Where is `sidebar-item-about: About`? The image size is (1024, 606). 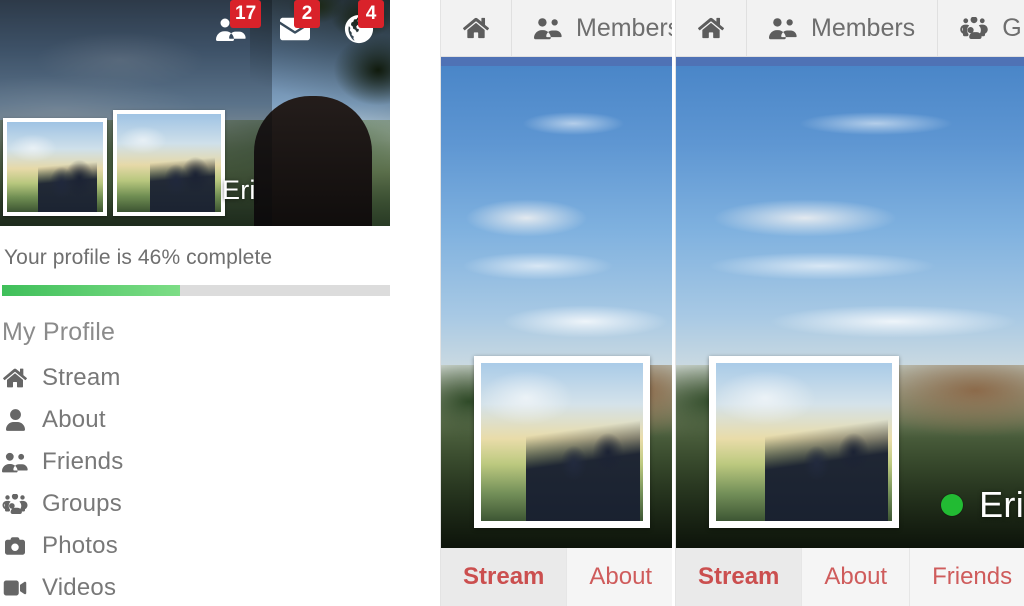 sidebar-item-about: About is located at coordinates (195, 420).